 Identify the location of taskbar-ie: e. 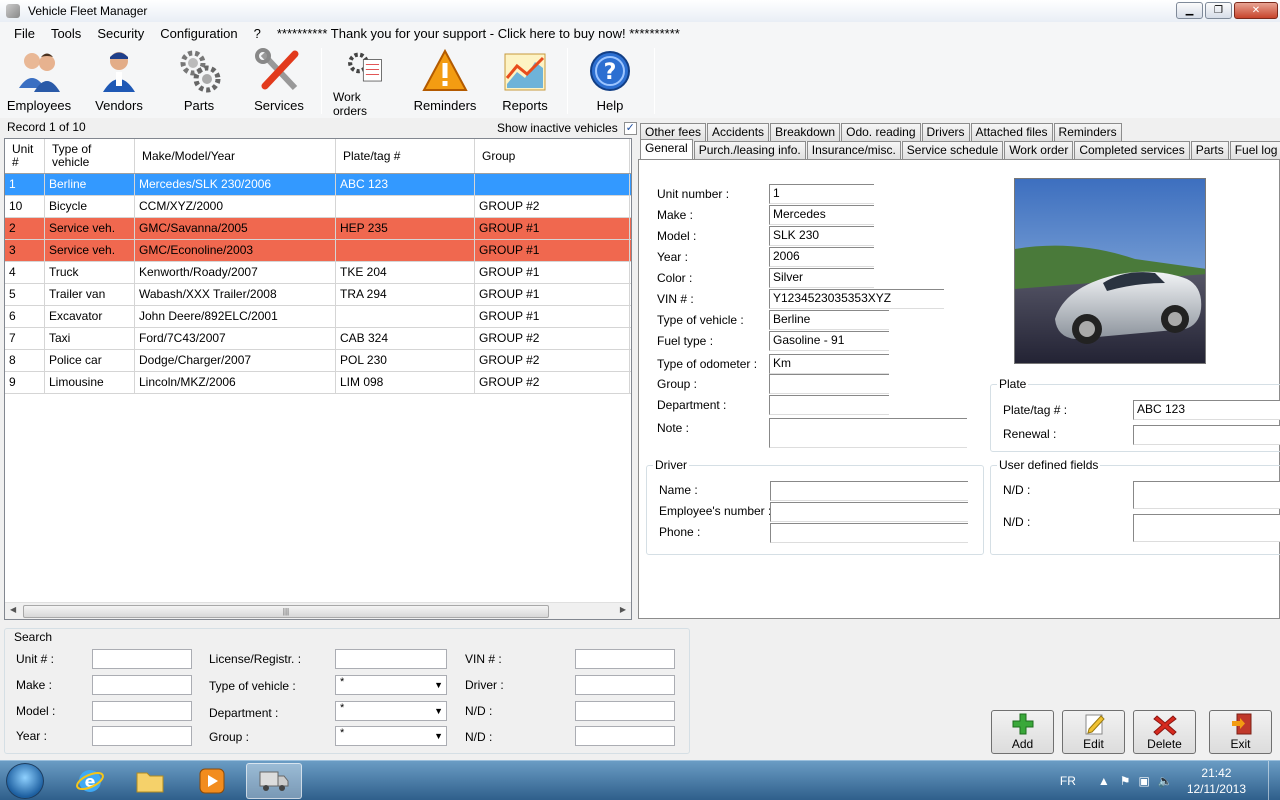
(90, 781).